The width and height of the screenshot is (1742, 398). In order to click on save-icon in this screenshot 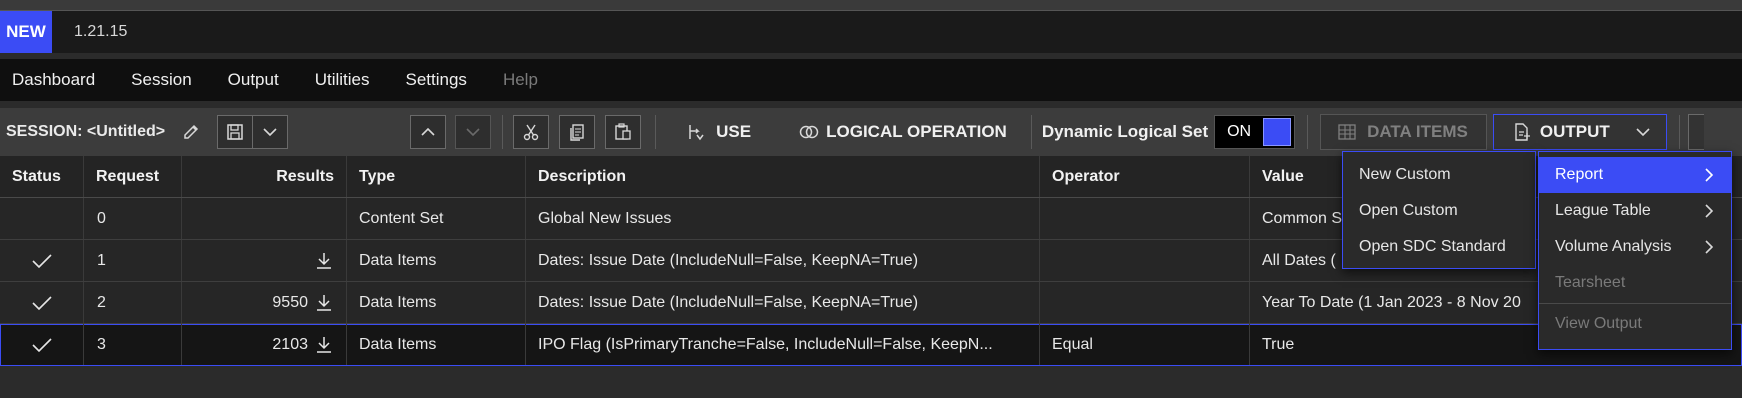, I will do `click(235, 132)`.